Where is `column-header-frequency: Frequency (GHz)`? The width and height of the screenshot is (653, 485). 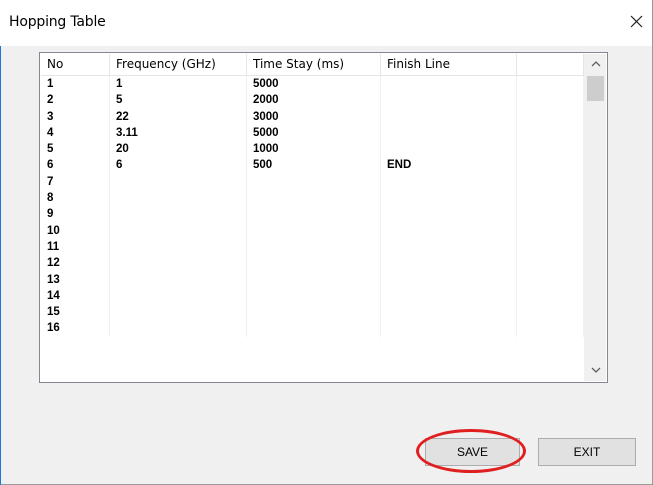 column-header-frequency: Frequency (GHz) is located at coordinates (178, 64).